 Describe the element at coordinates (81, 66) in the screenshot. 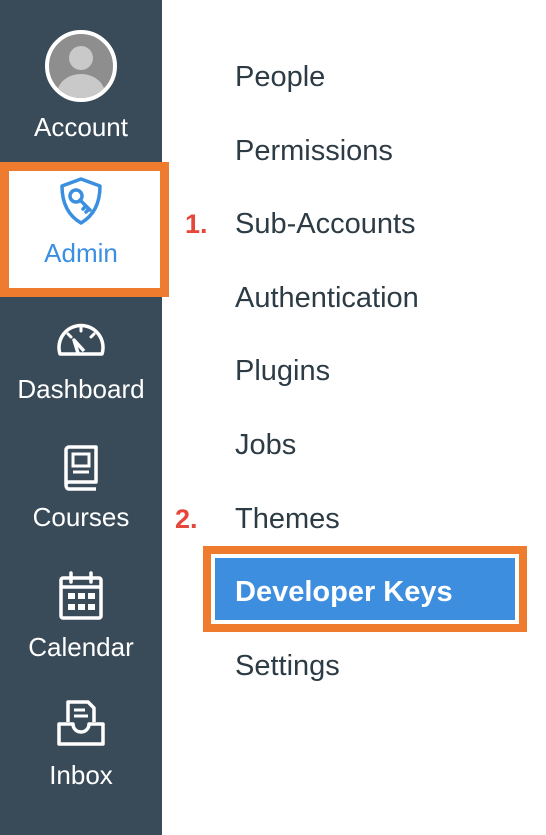

I see `avatar` at that location.